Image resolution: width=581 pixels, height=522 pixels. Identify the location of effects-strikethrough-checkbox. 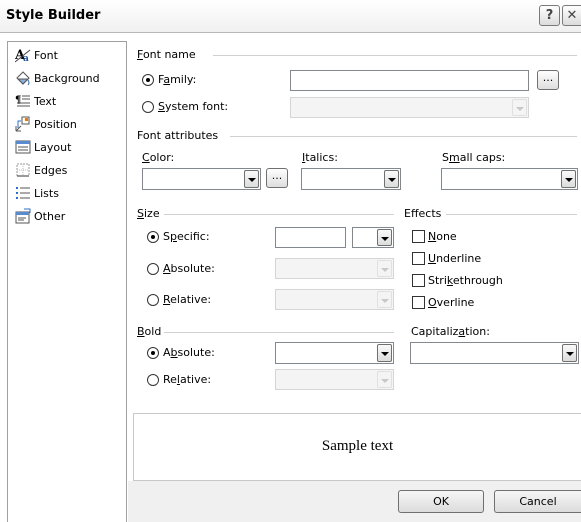
(418, 280).